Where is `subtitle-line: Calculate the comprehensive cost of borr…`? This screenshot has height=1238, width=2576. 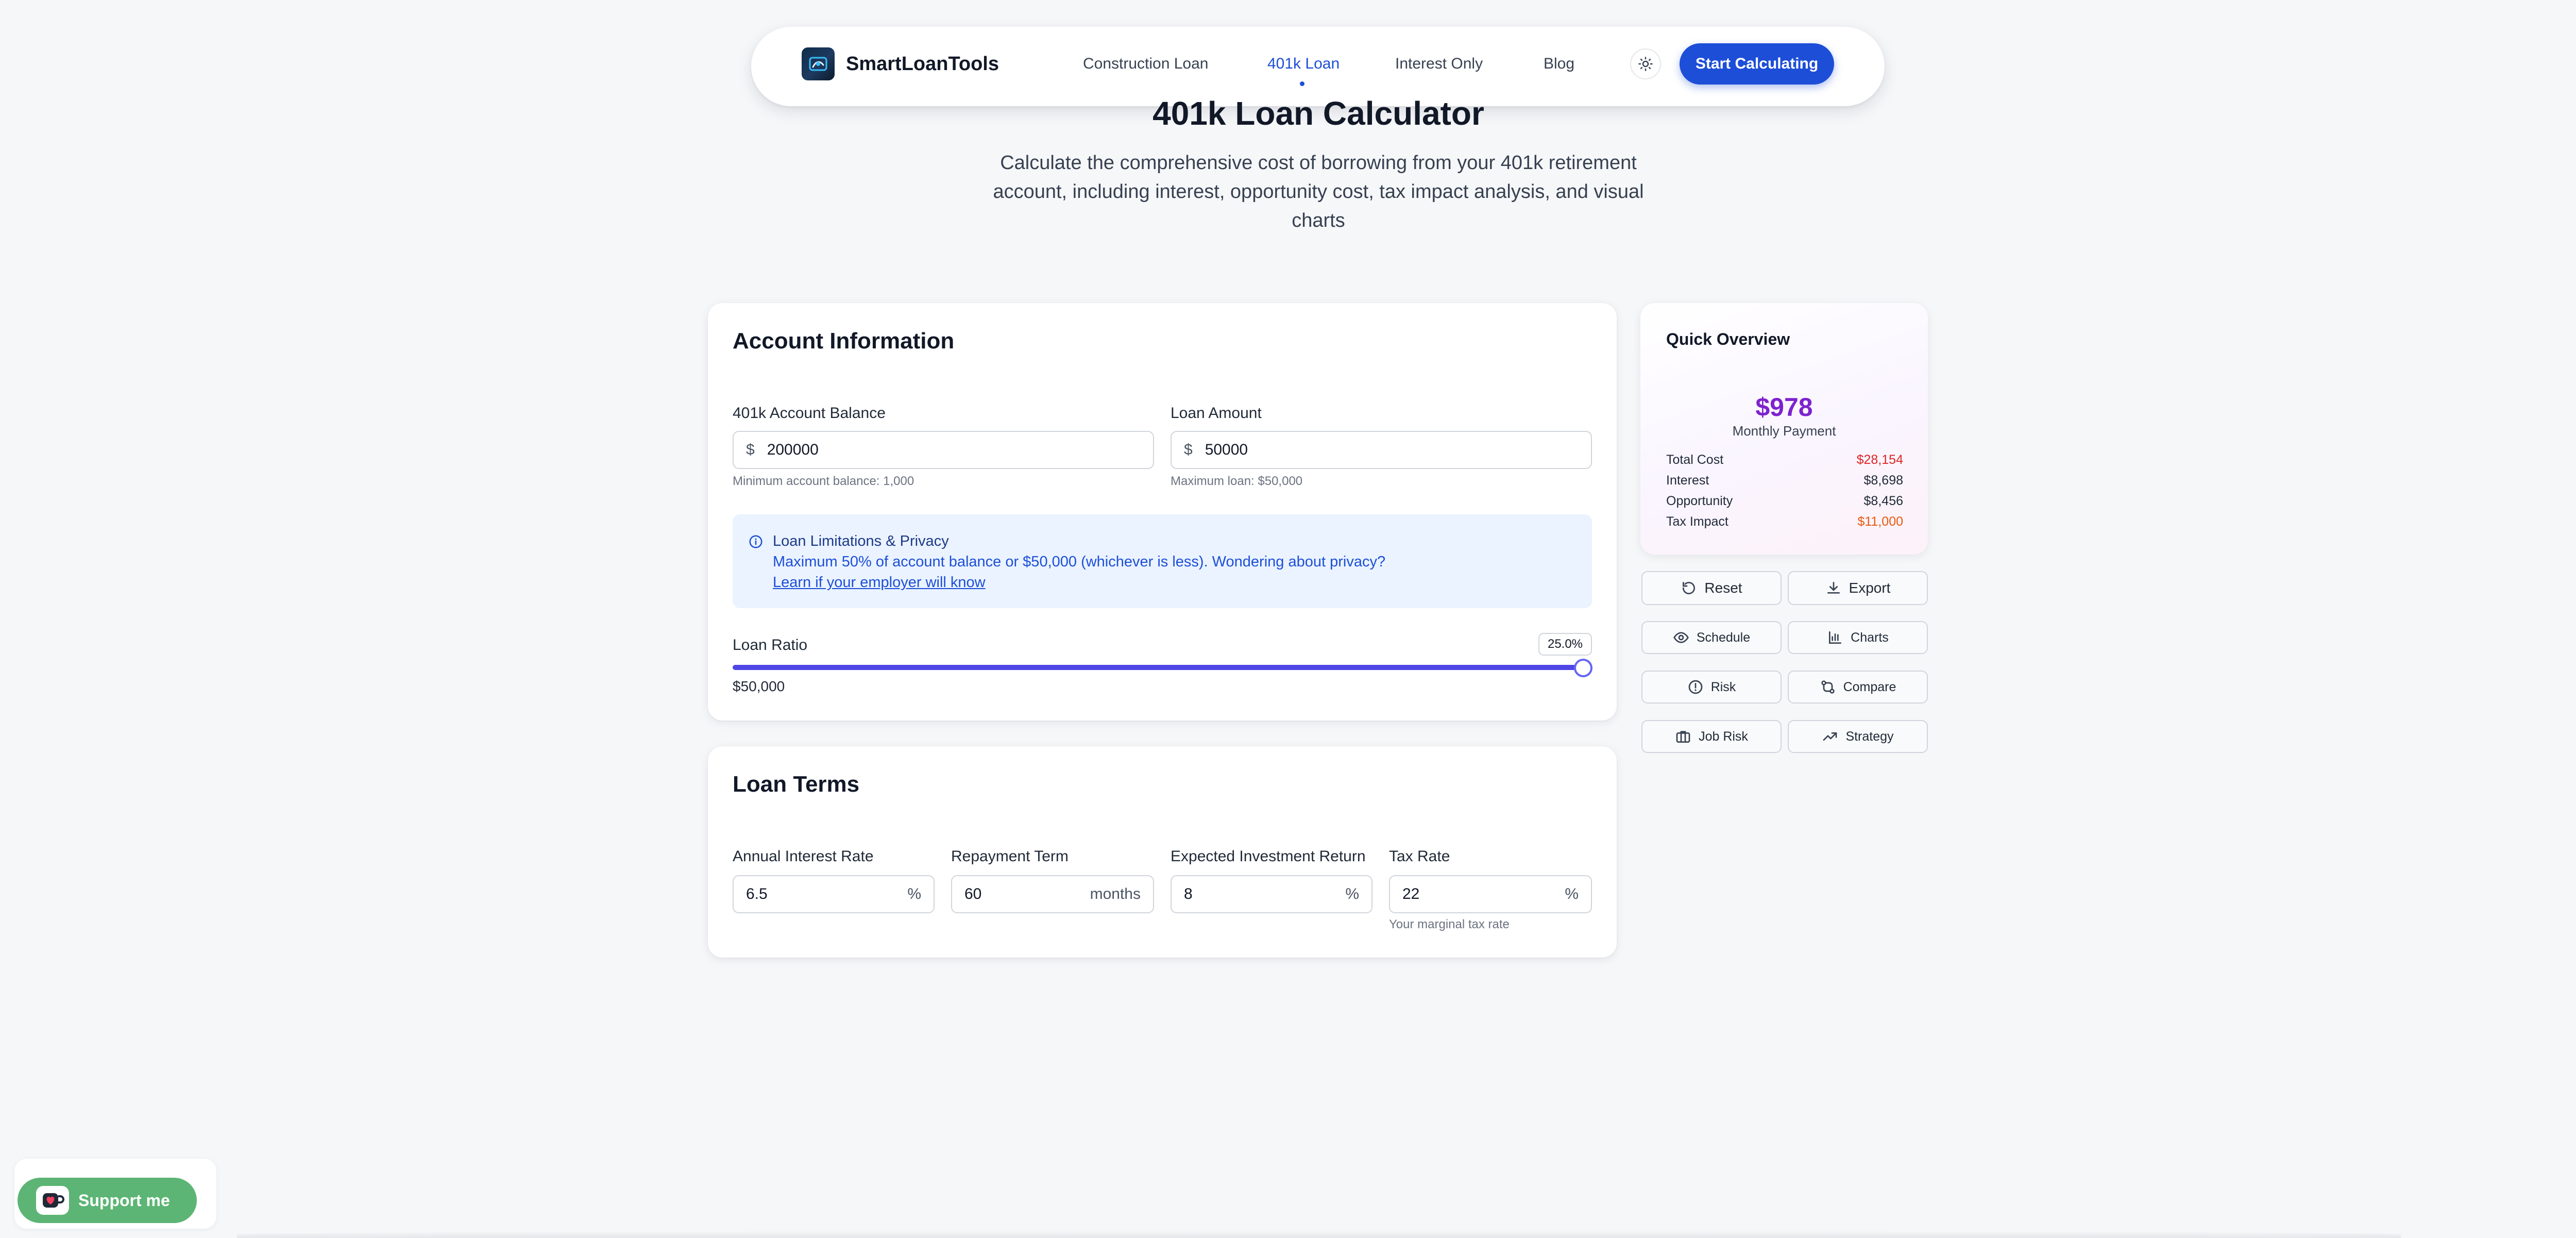
subtitle-line: Calculate the comprehensive cost of borr… is located at coordinates (1318, 163).